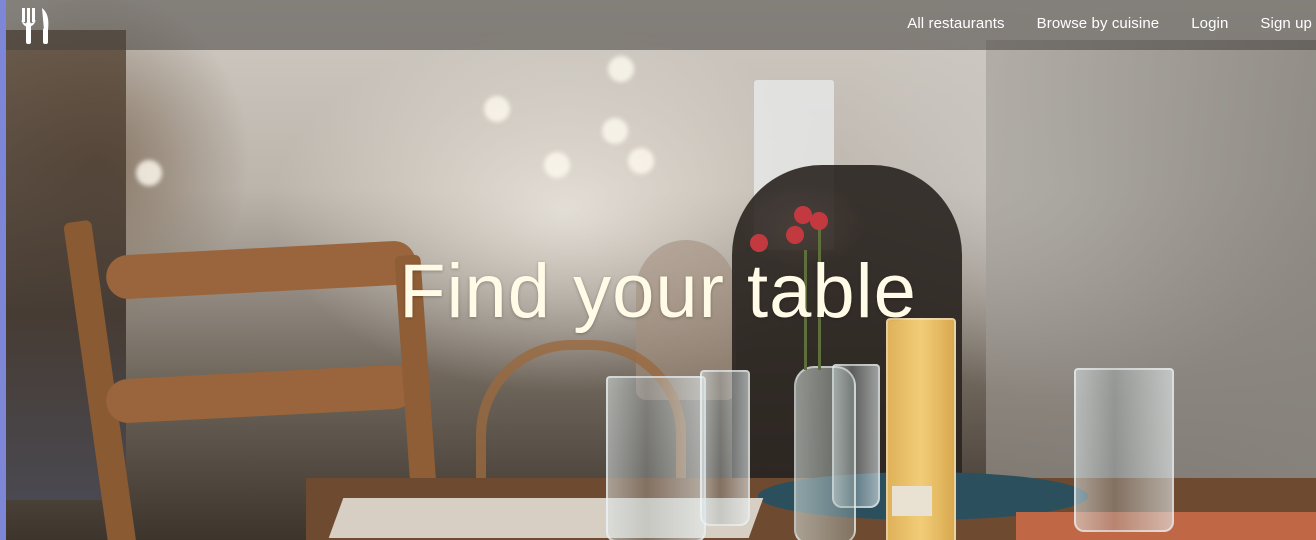 The height and width of the screenshot is (540, 1316). Describe the element at coordinates (825, 453) in the screenshot. I see `flower-vase` at that location.